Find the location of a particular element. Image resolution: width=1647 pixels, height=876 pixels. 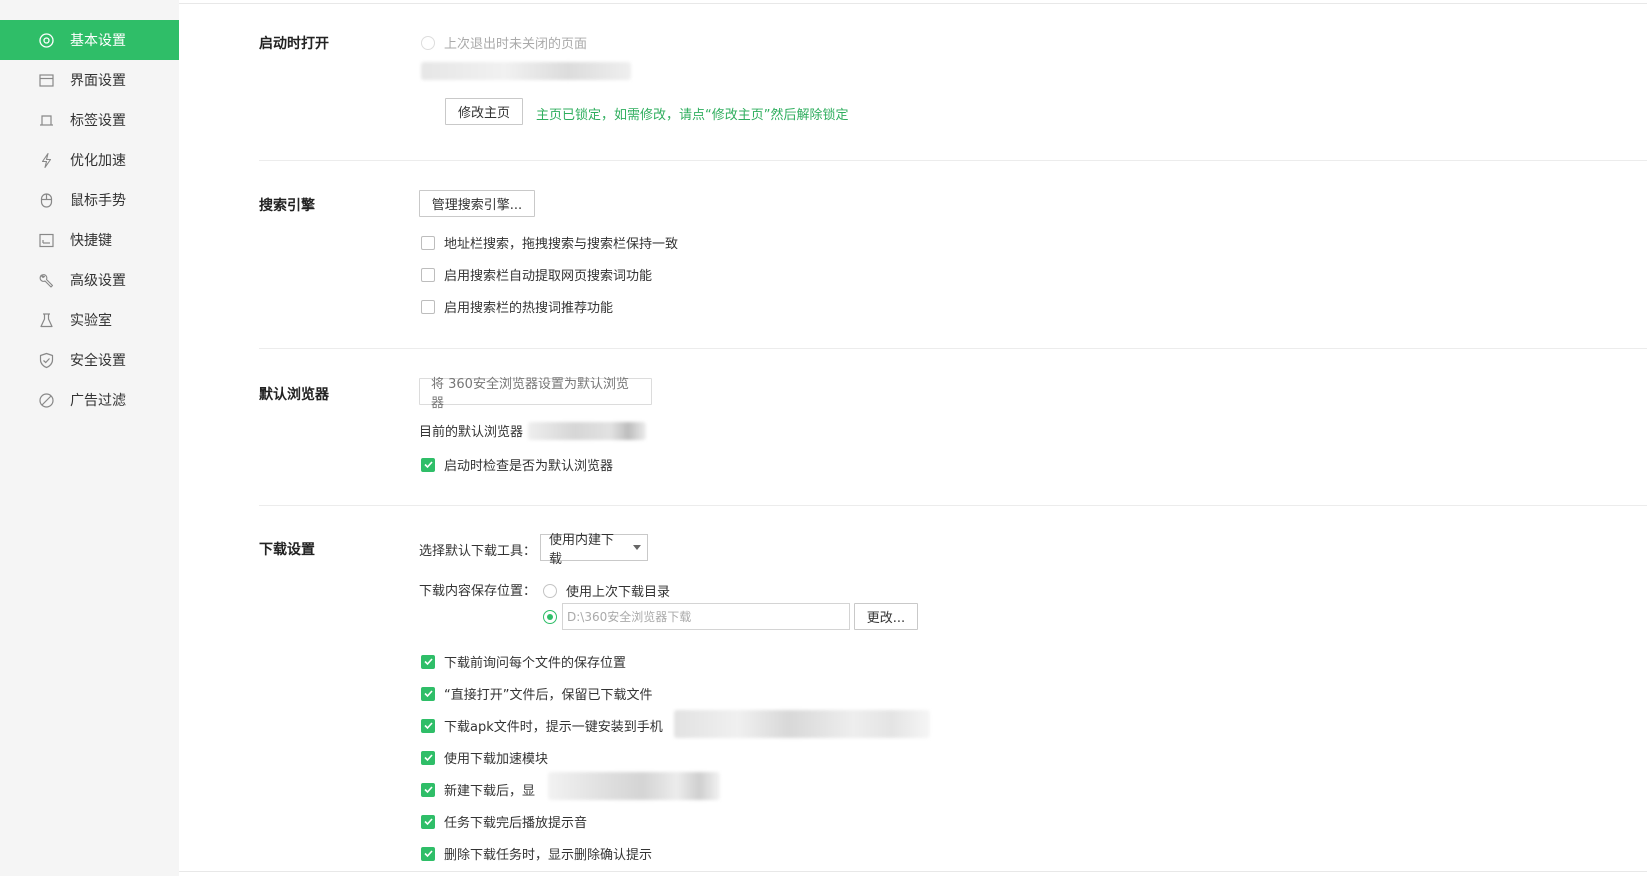

shield-icon is located at coordinates (46, 360).